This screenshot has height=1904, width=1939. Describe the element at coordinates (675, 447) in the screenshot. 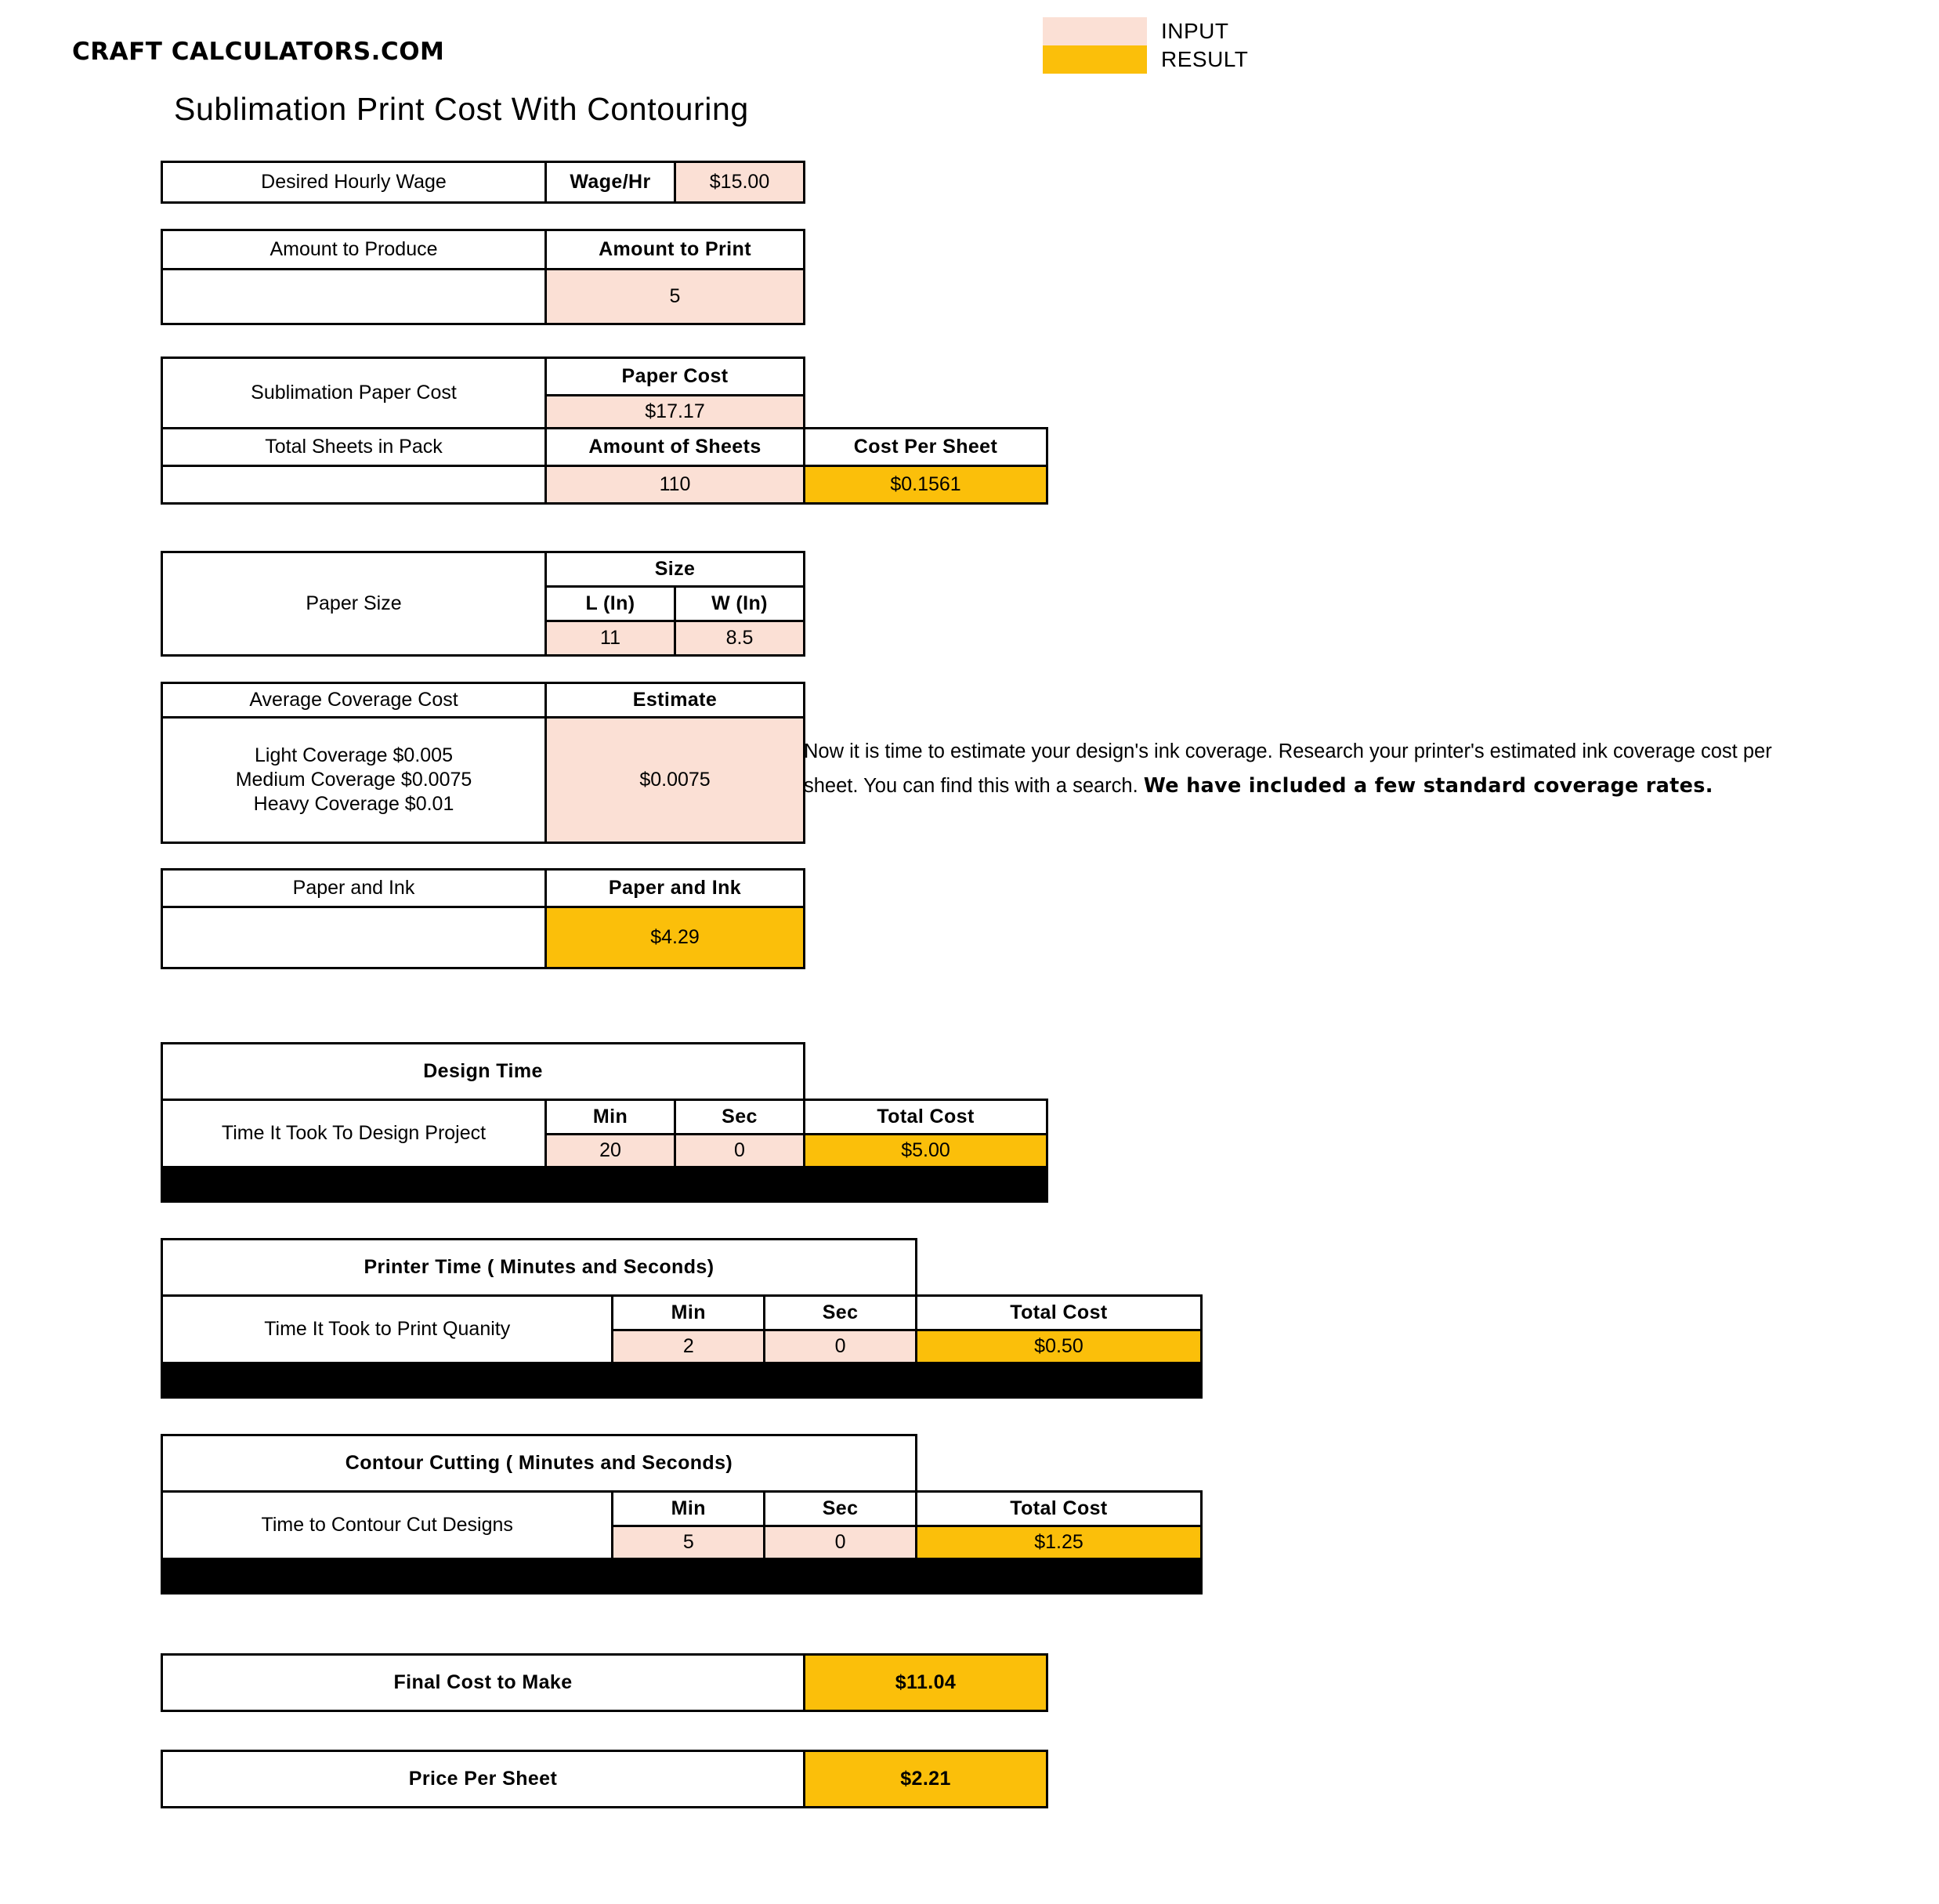

I see `sheets-header: Amount of Sheets` at that location.